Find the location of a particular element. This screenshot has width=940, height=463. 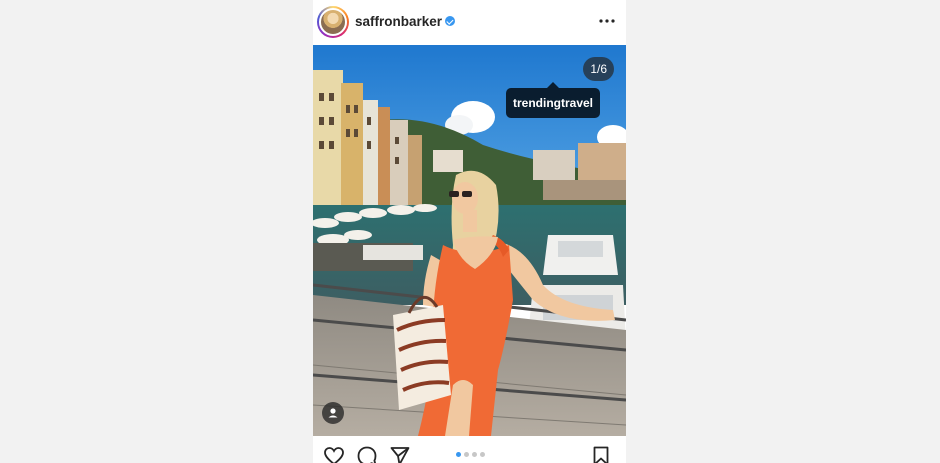

username: saffronbarker is located at coordinates (398, 21).